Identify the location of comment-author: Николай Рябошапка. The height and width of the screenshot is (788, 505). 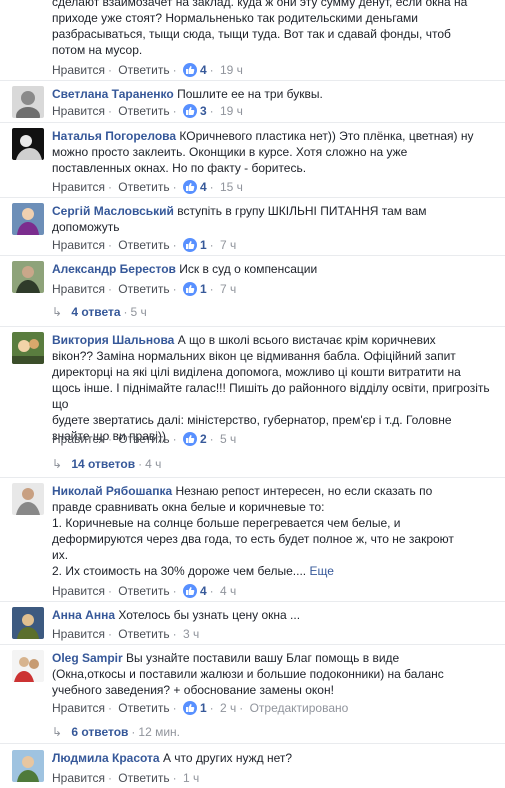
(112, 491).